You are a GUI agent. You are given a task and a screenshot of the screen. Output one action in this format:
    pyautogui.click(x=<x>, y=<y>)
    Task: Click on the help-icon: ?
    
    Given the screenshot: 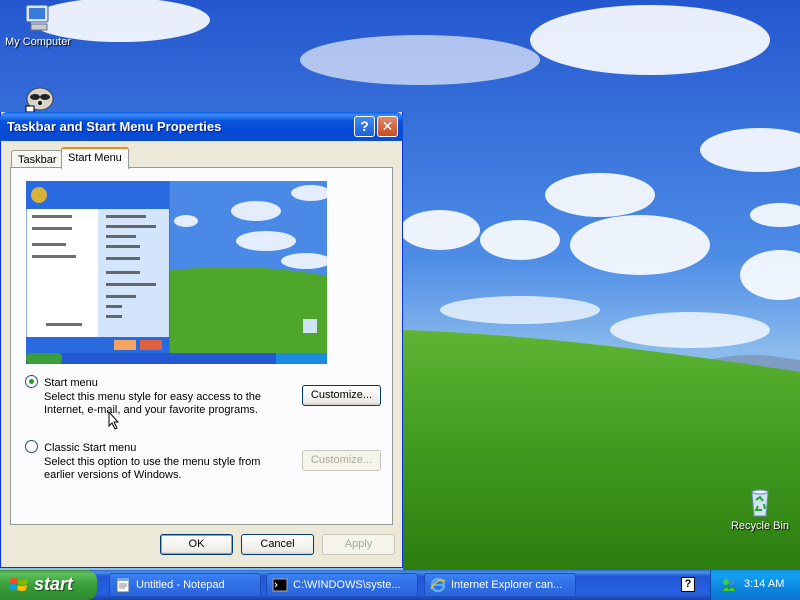 What is the action you would take?
    pyautogui.click(x=364, y=126)
    